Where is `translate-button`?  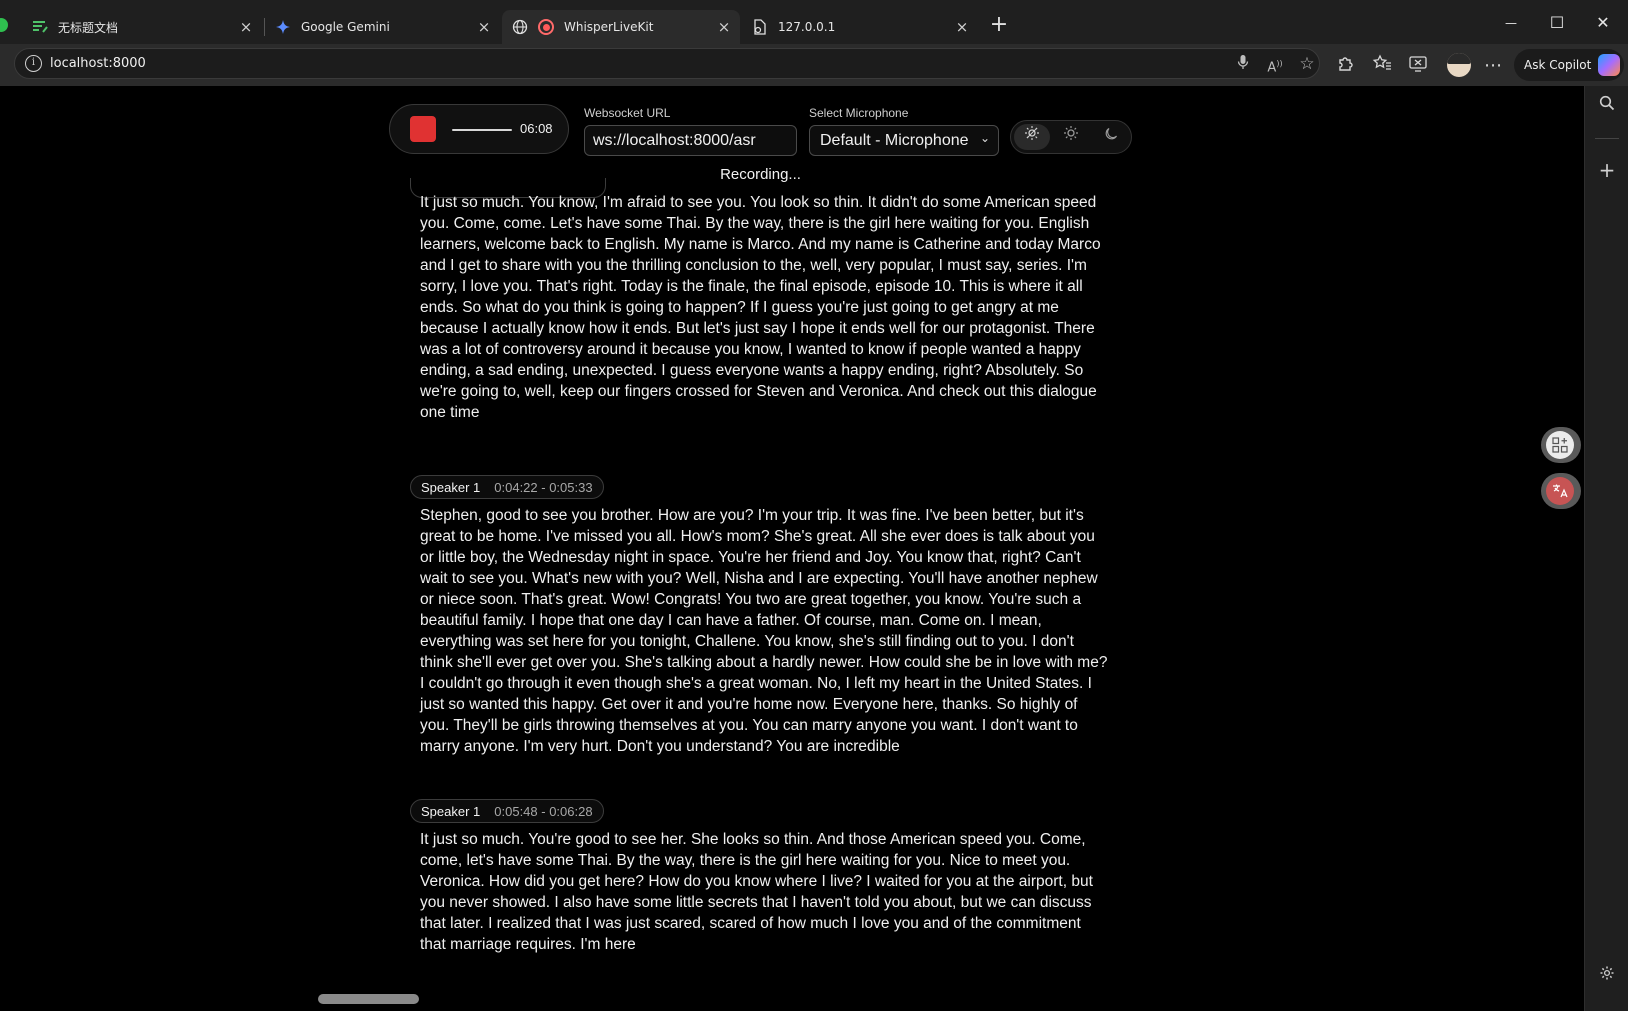
translate-button is located at coordinates (1561, 491).